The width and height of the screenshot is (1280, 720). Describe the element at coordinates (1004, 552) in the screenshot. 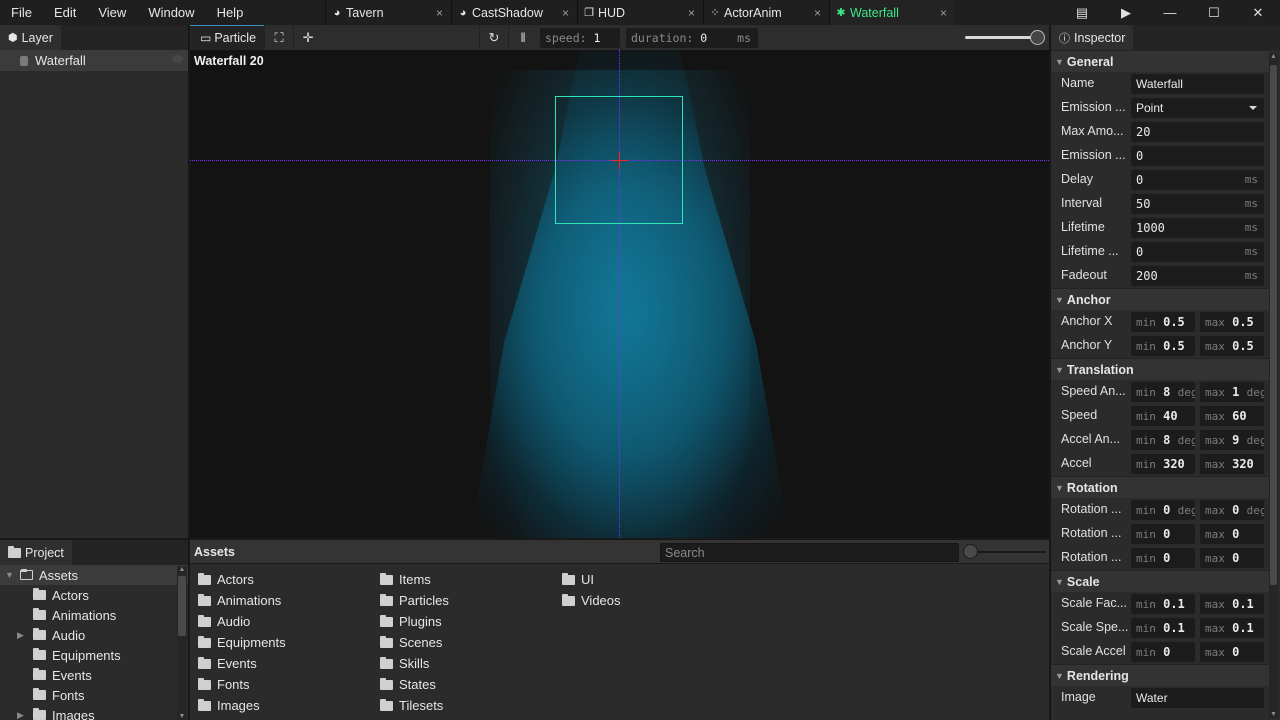

I see `thumbnail-size-slider` at that location.